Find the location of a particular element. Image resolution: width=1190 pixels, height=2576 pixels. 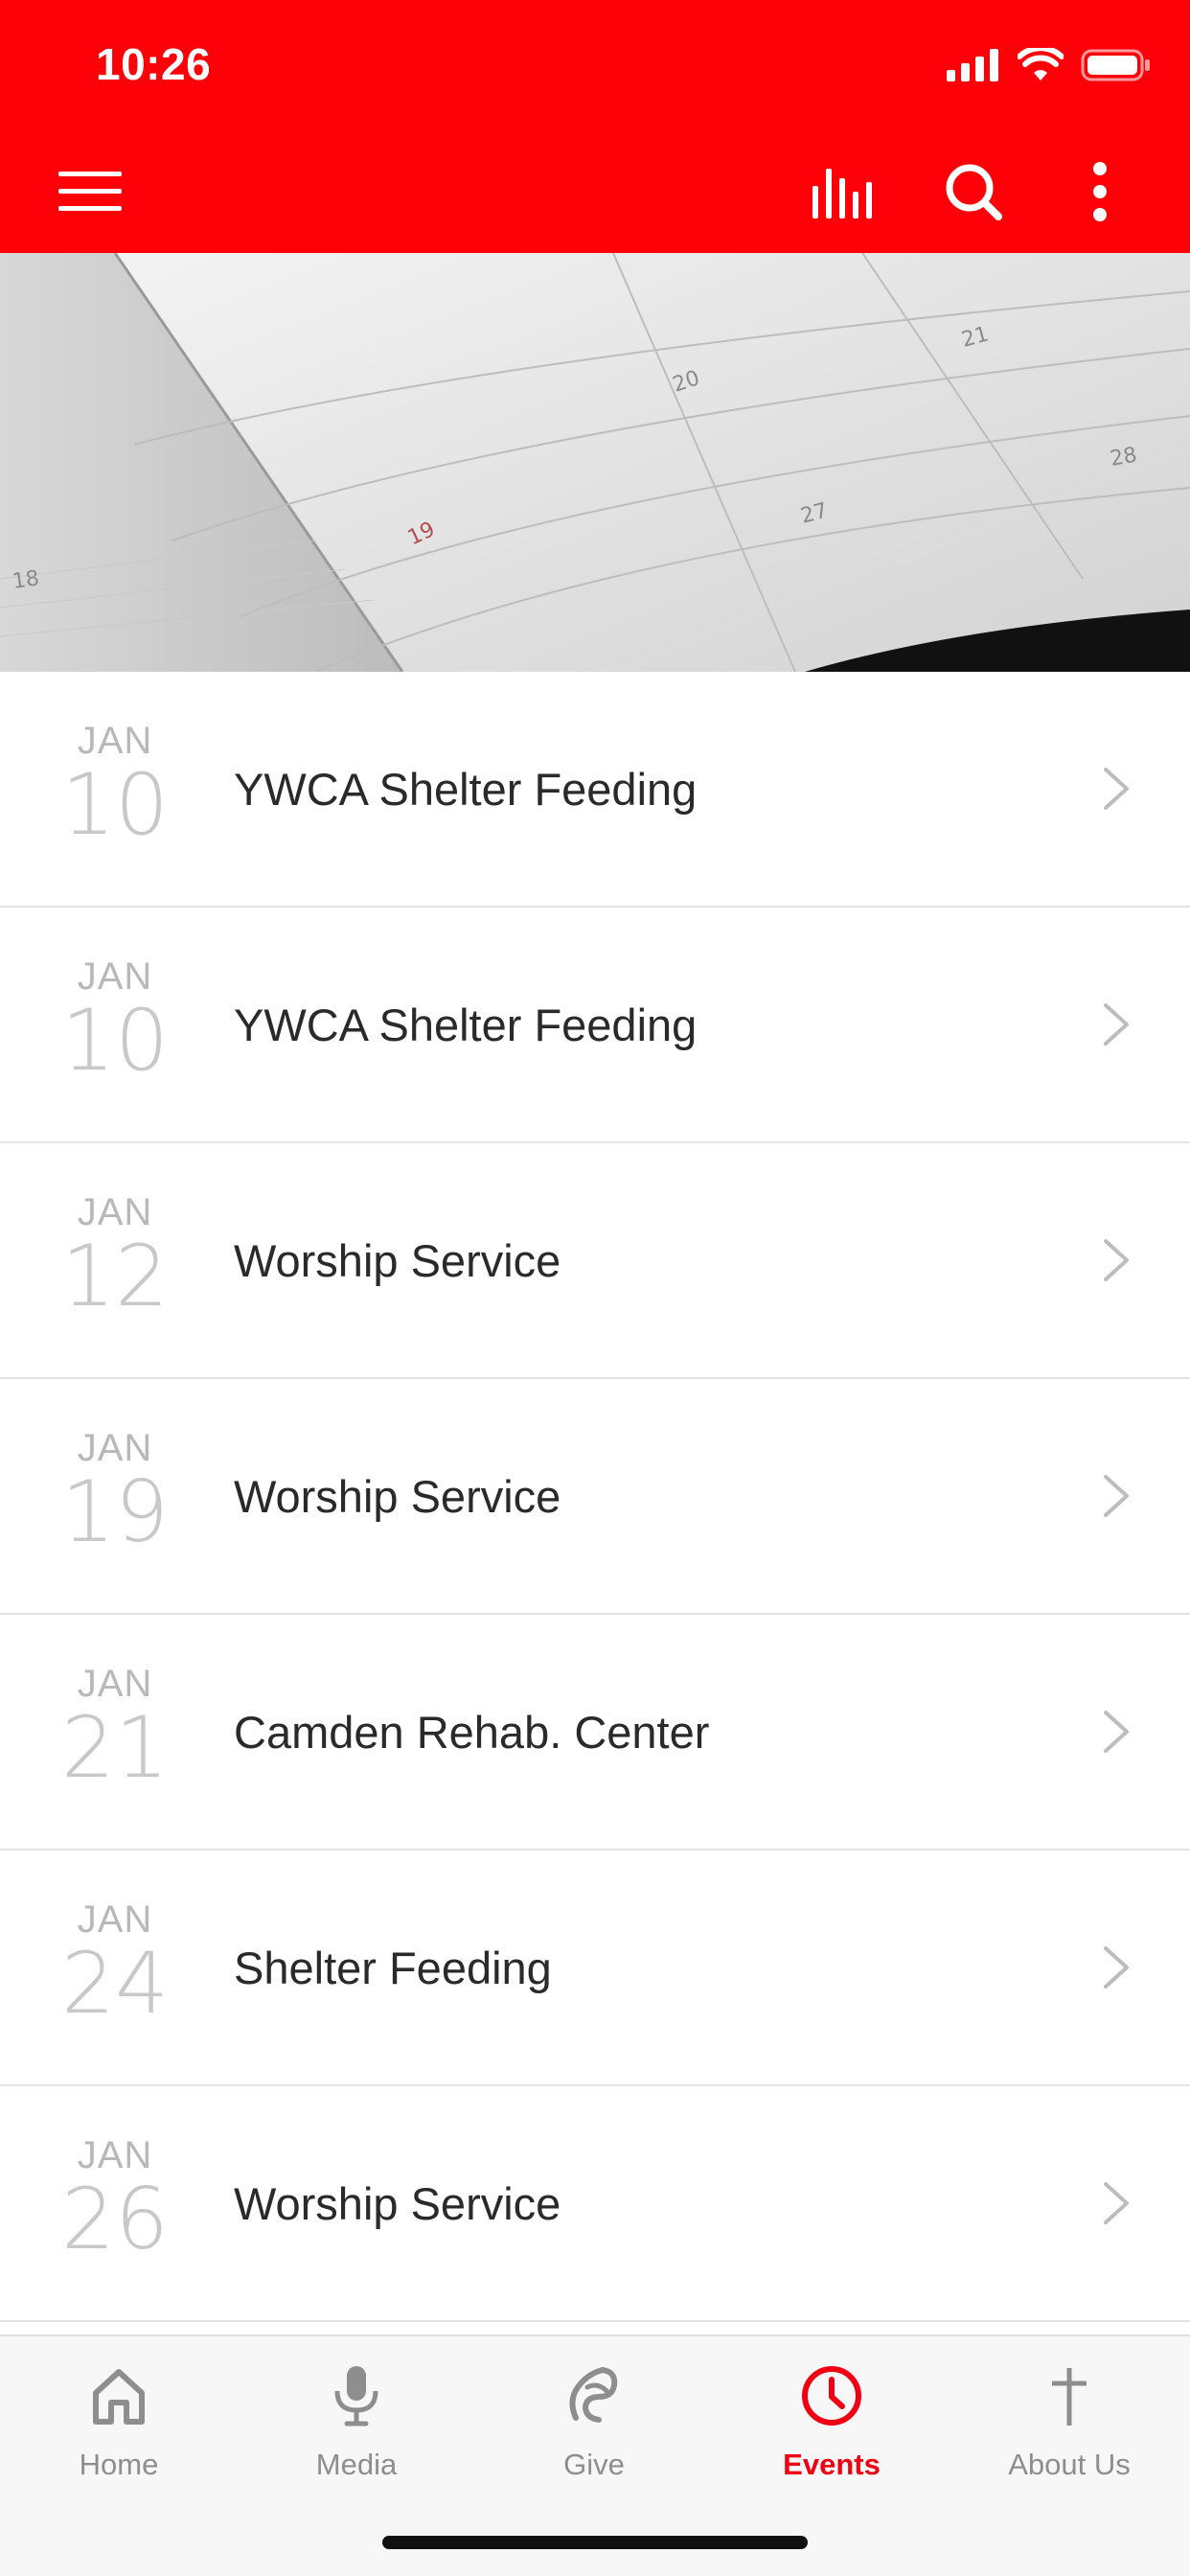

event-title: Camden Rehab. Center is located at coordinates (472, 1732).